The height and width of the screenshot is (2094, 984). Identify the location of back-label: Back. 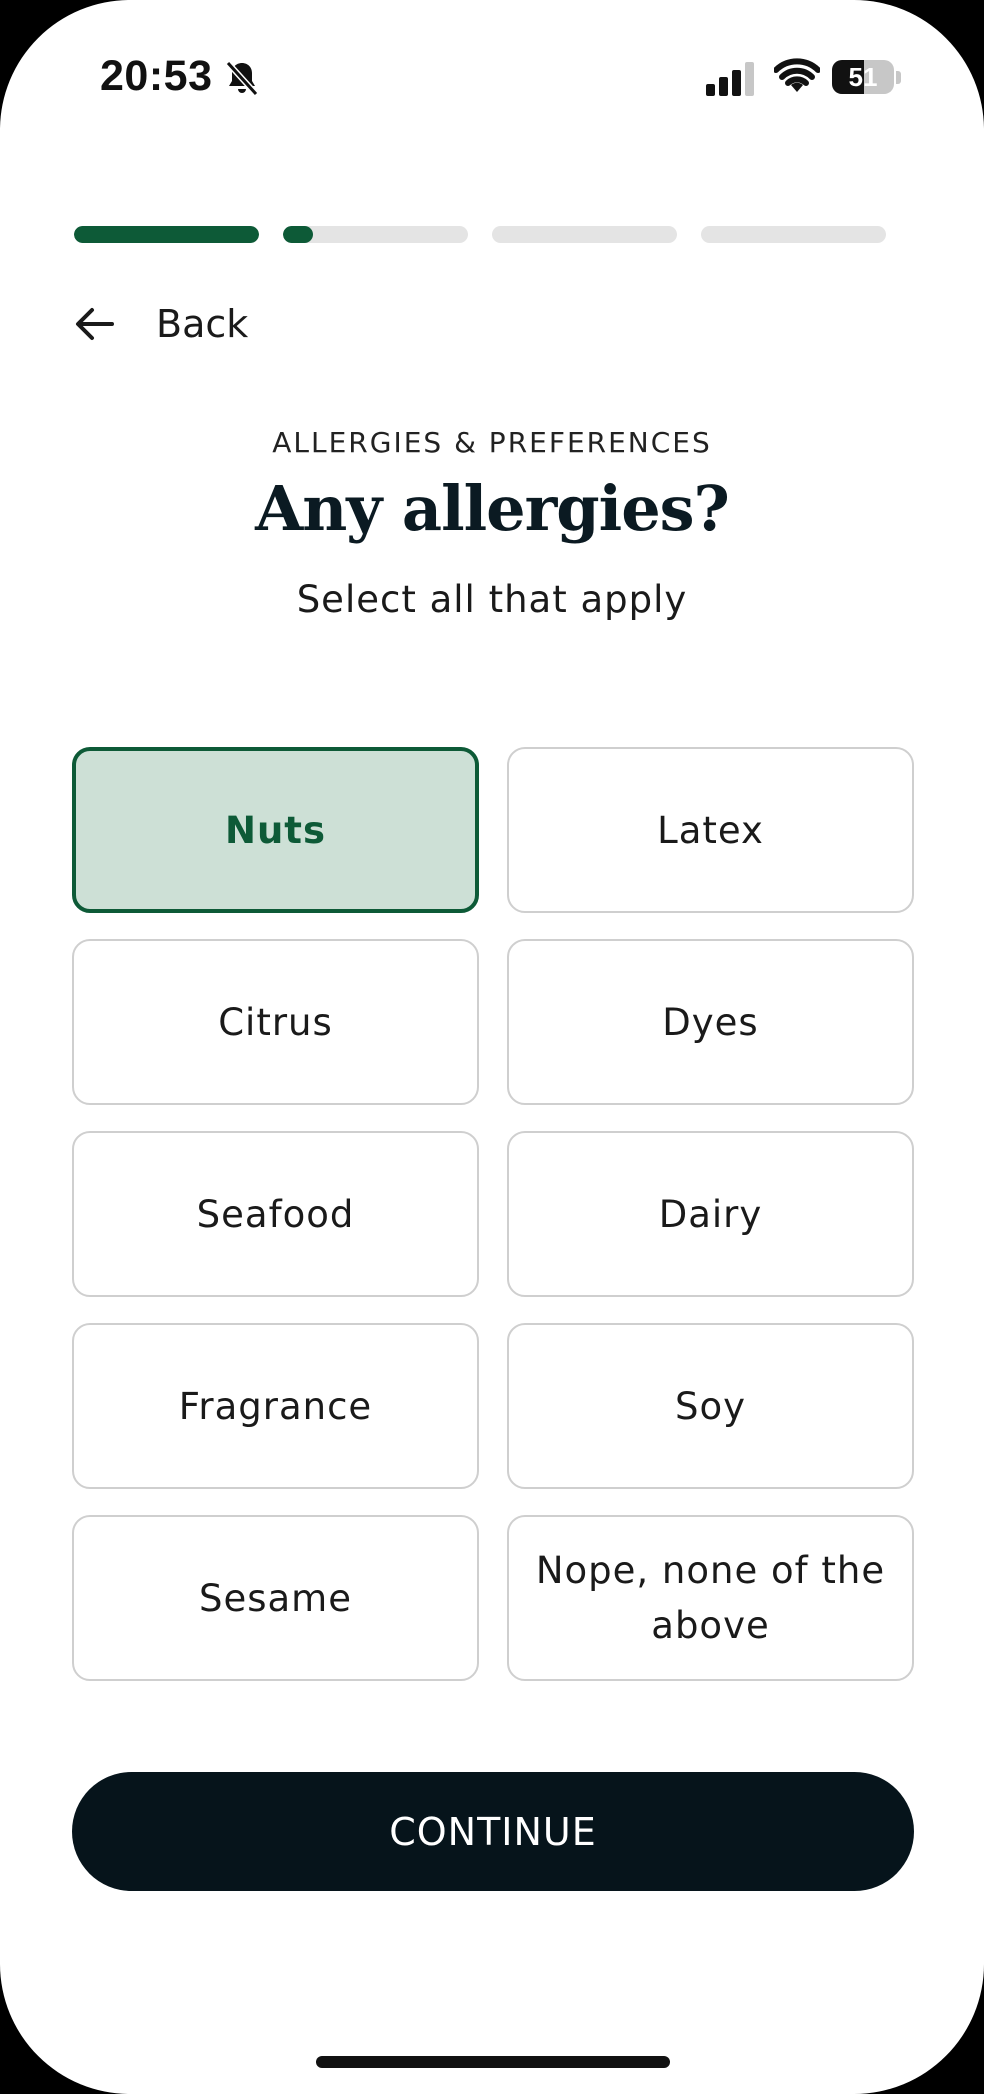
(202, 324).